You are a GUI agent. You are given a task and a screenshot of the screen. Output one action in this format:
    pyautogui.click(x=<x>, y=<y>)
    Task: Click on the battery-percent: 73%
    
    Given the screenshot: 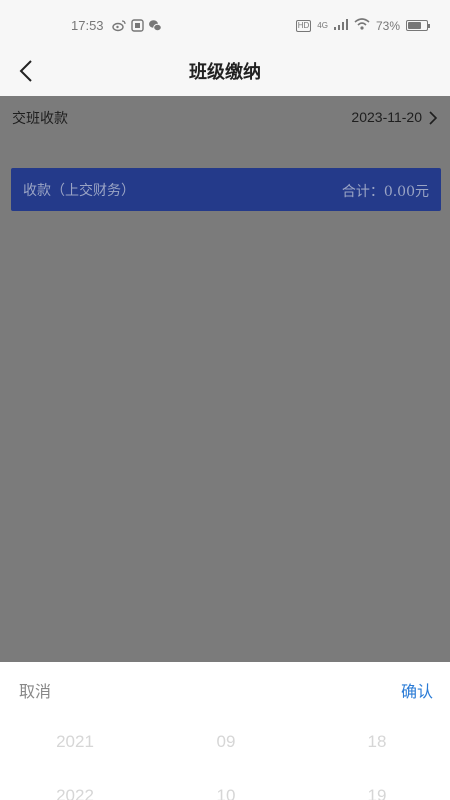 What is the action you would take?
    pyautogui.click(x=387, y=25)
    